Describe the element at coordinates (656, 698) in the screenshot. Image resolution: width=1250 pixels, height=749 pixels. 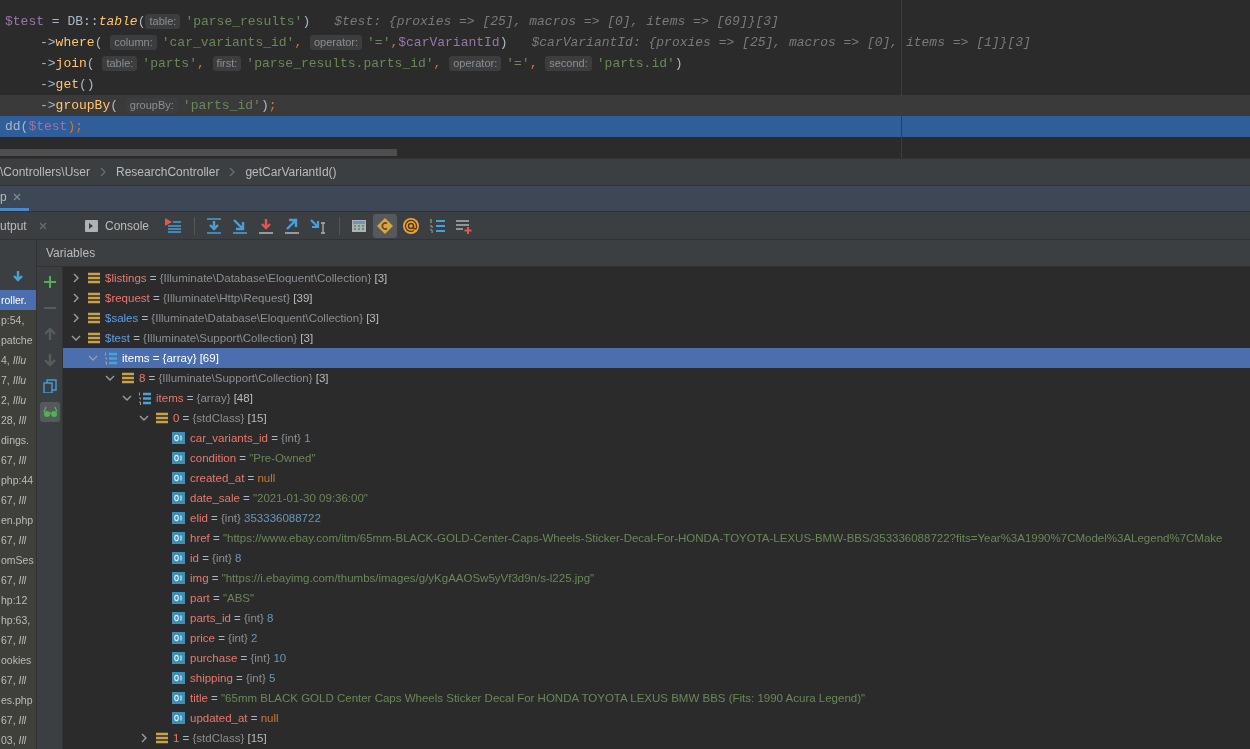
I see `variable-row: title = "65mm BLACK GOLD Center Caps Wheels Sticker Decal For HONDA TOYOTA LEXUS BMW BBS (Fits: 1990 Acura Legend)"` at that location.